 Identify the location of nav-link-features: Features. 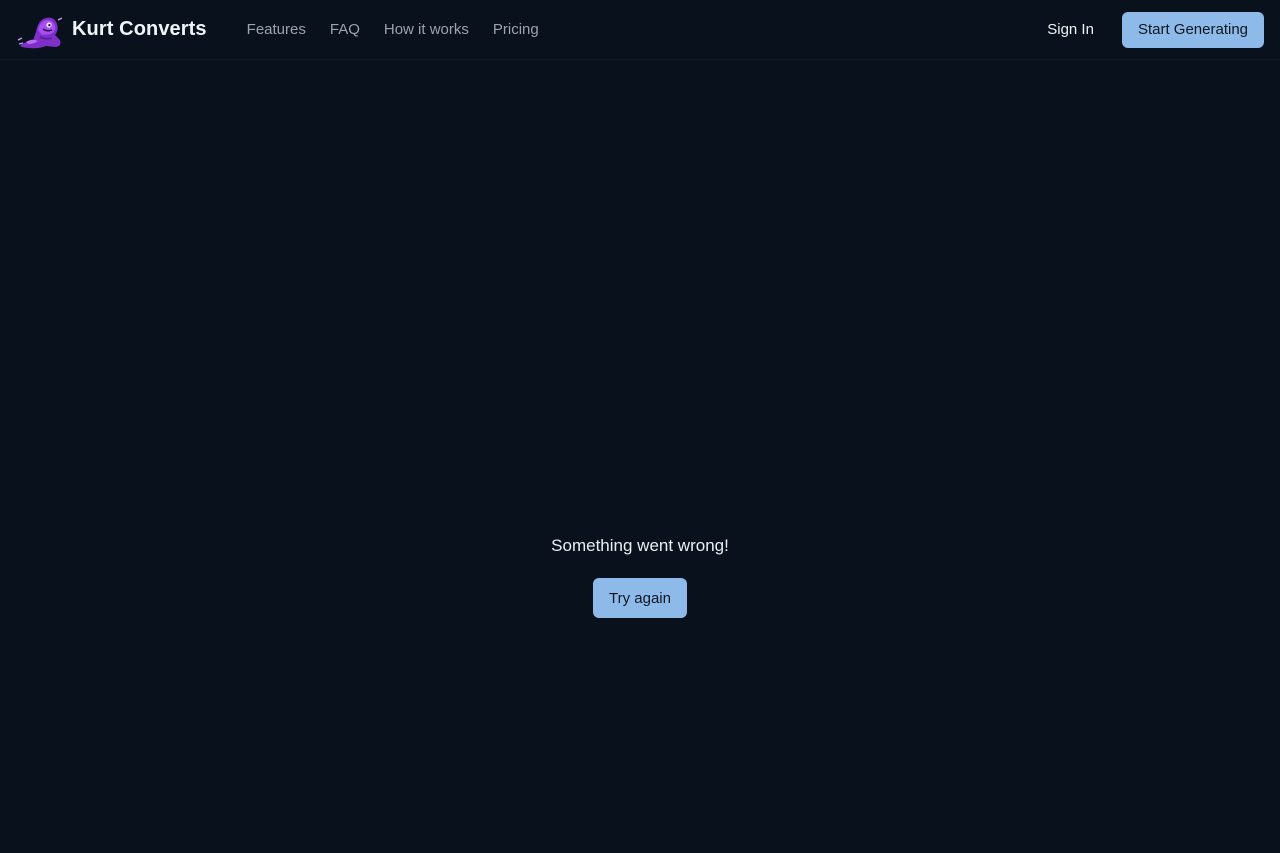
(276, 29).